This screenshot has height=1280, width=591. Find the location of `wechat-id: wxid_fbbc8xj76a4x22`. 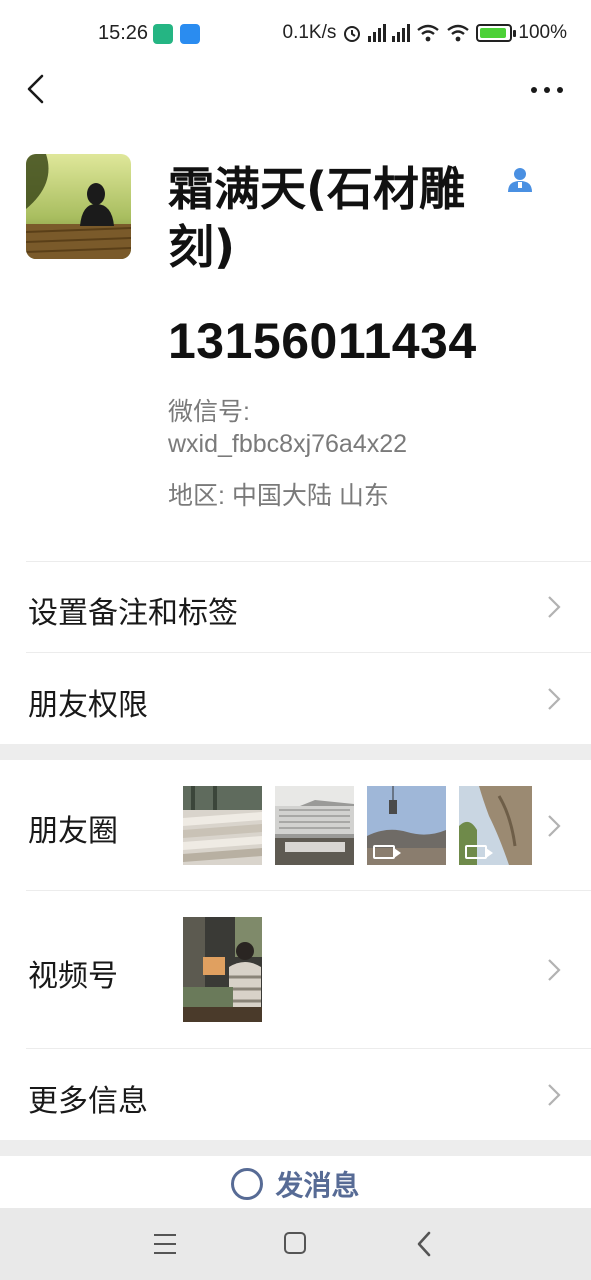

wechat-id: wxid_fbbc8xj76a4x22 is located at coordinates (288, 444).